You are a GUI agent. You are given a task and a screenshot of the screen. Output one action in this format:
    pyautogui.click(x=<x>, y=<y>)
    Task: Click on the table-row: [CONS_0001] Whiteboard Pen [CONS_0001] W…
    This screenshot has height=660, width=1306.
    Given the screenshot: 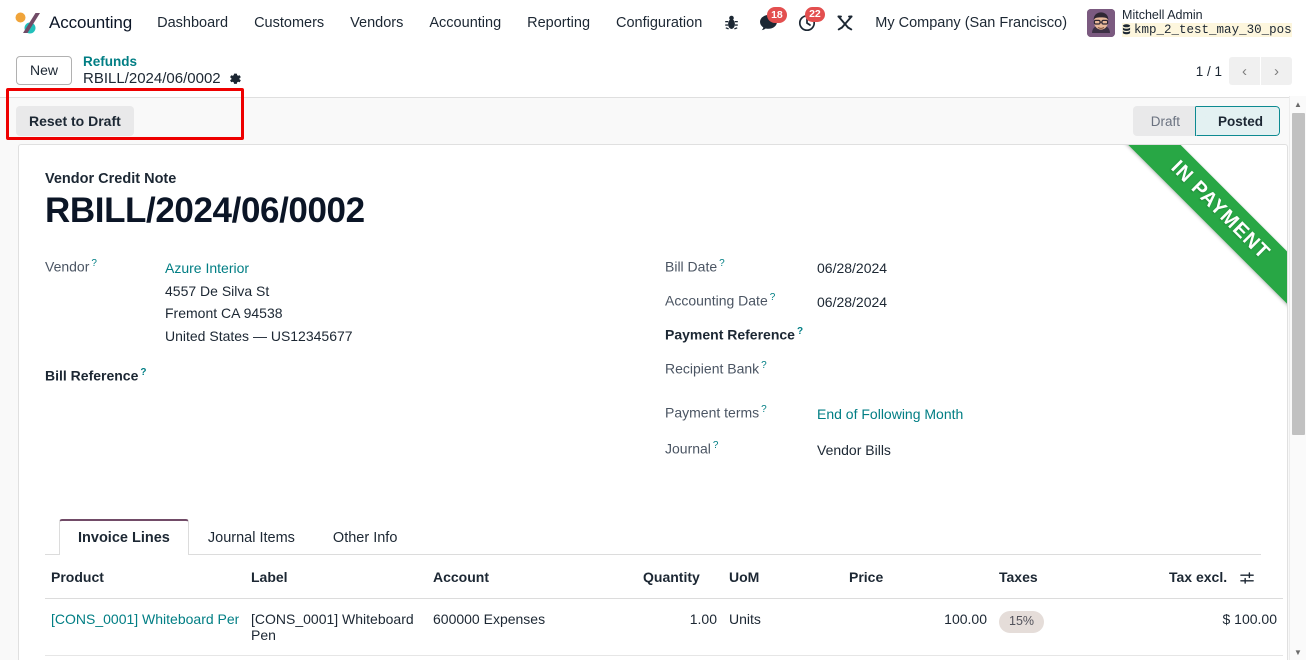 What is the action you would take?
    pyautogui.click(x=664, y=627)
    